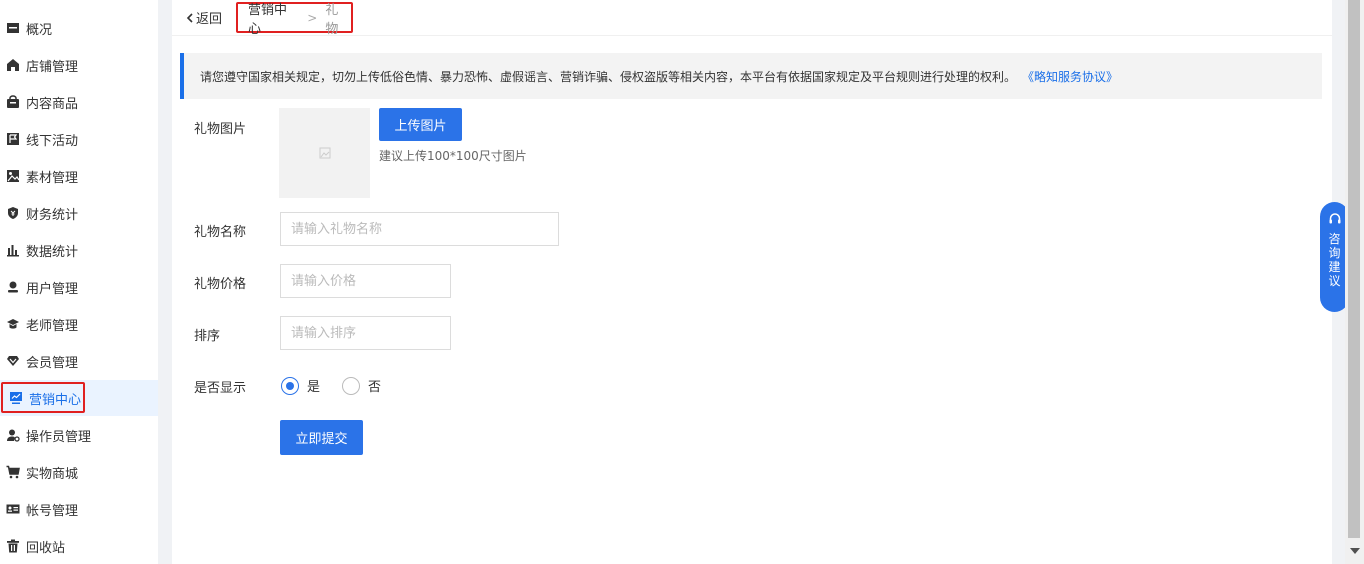 The width and height of the screenshot is (1364, 564). I want to click on sidebar-item-operators: 操作员管理, so click(79, 435).